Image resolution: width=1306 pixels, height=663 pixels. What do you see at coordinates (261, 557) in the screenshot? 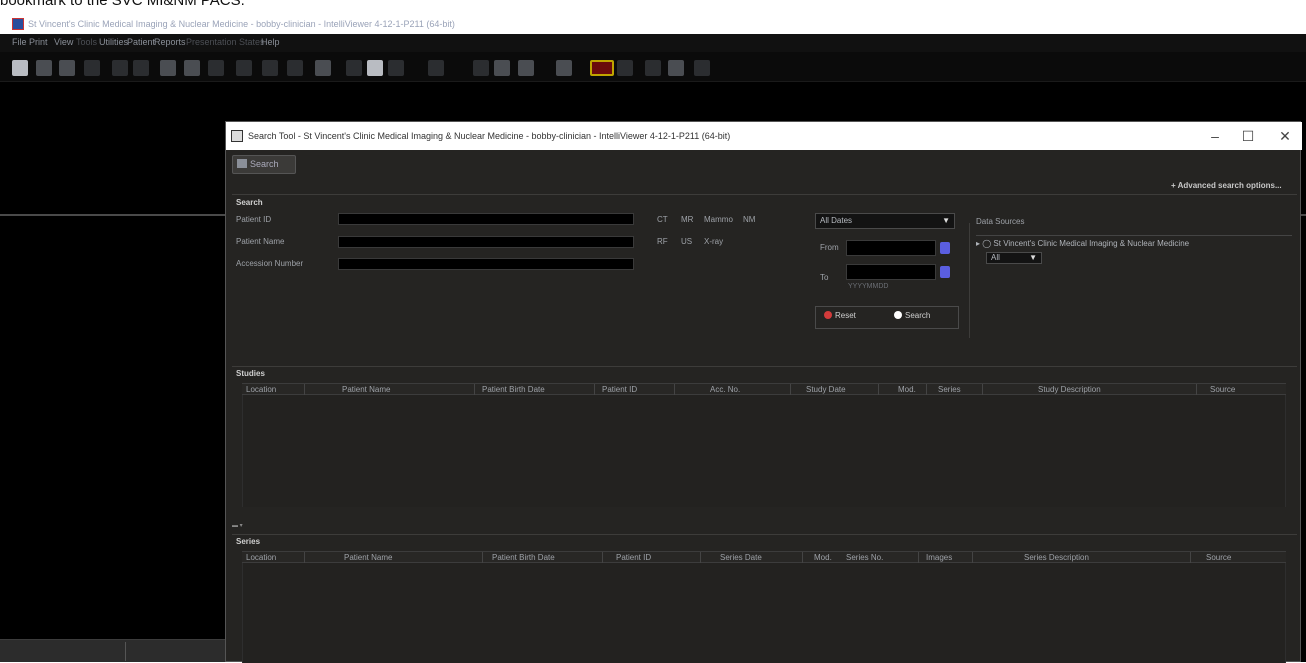
I see `series-col-location: Location` at bounding box center [261, 557].